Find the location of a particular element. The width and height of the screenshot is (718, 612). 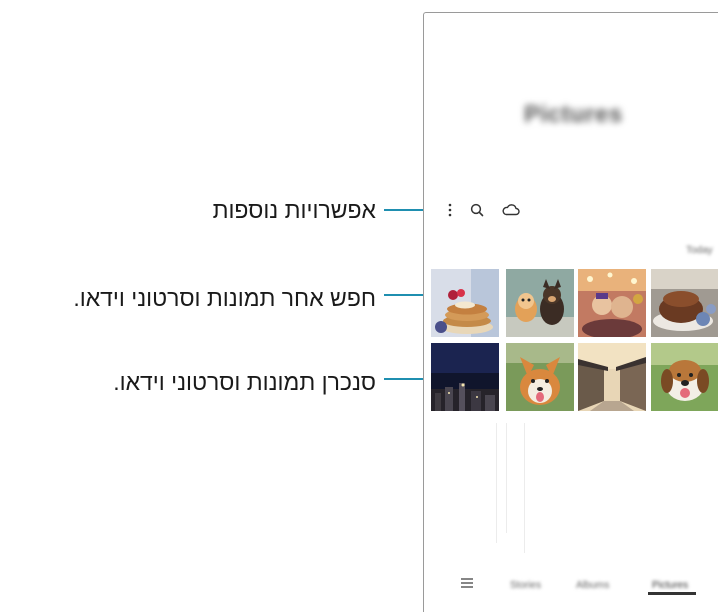

page-title: Pictures is located at coordinates (573, 114).